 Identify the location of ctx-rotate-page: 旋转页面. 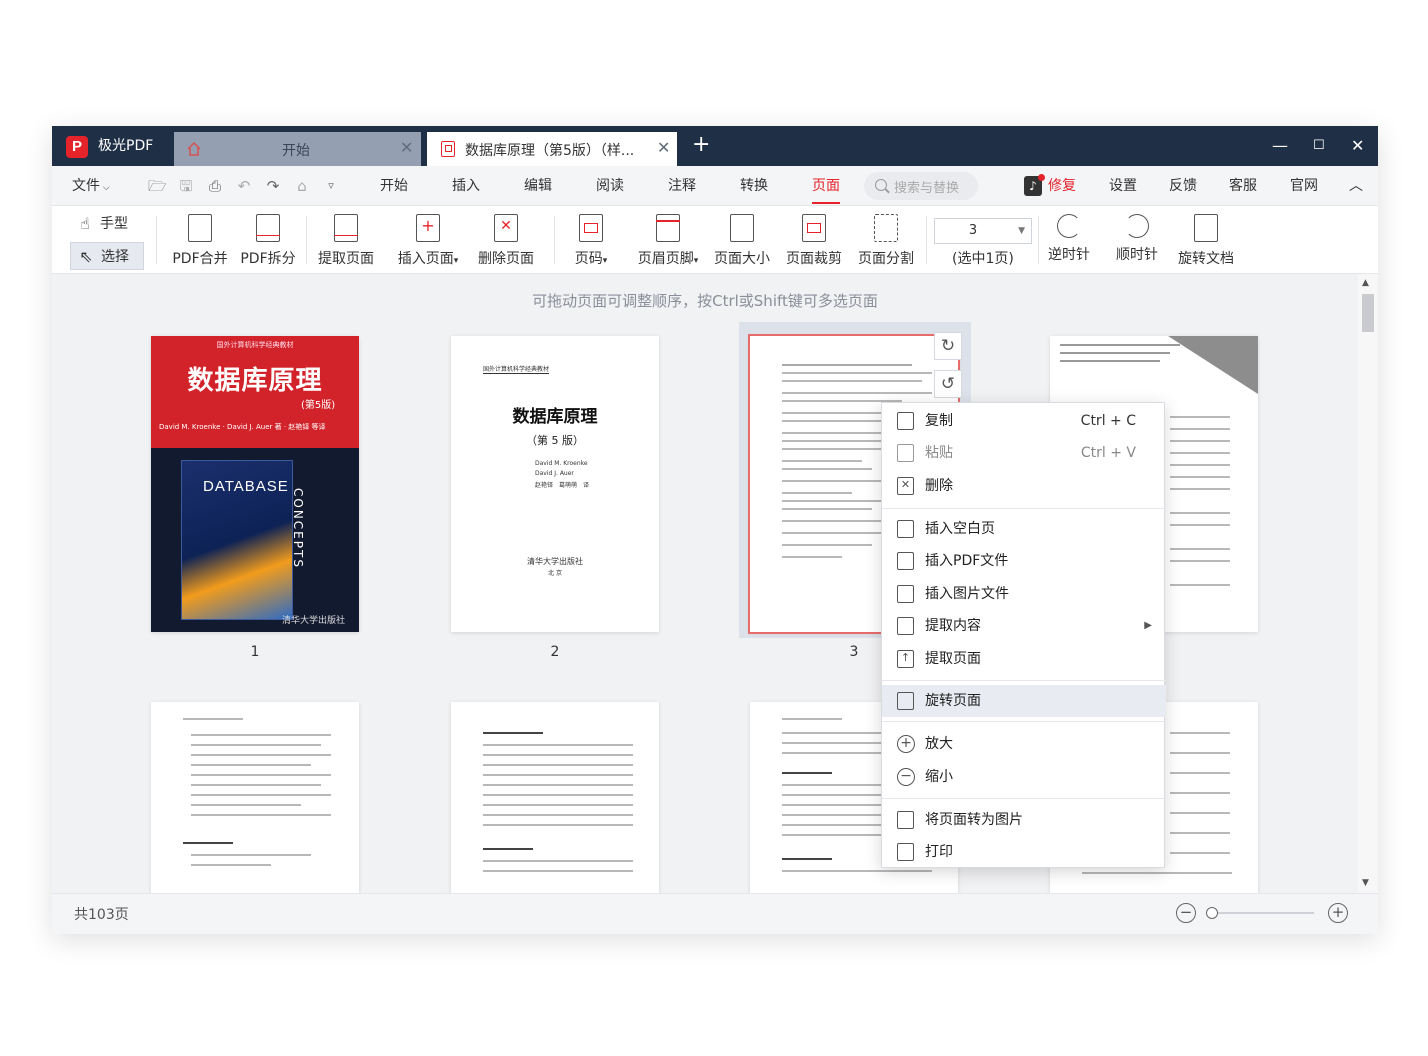
(1024, 701).